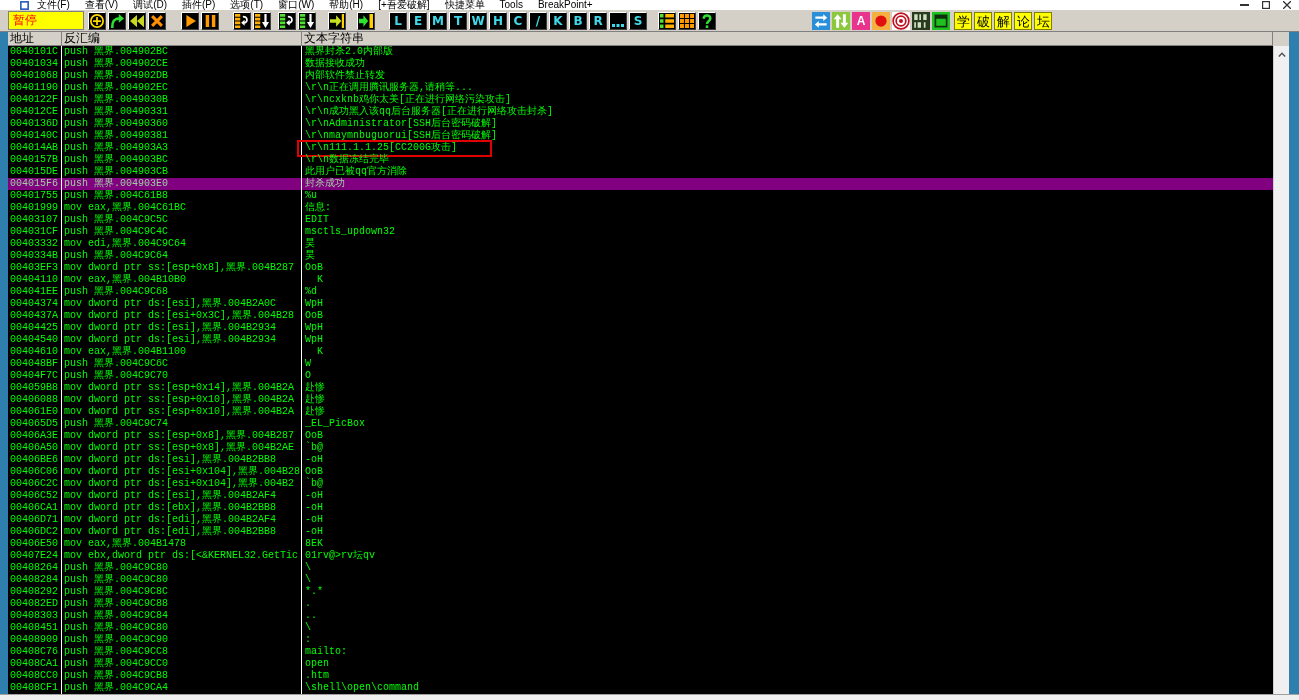  I want to click on address-cell: 004015F6, so click(35, 184).